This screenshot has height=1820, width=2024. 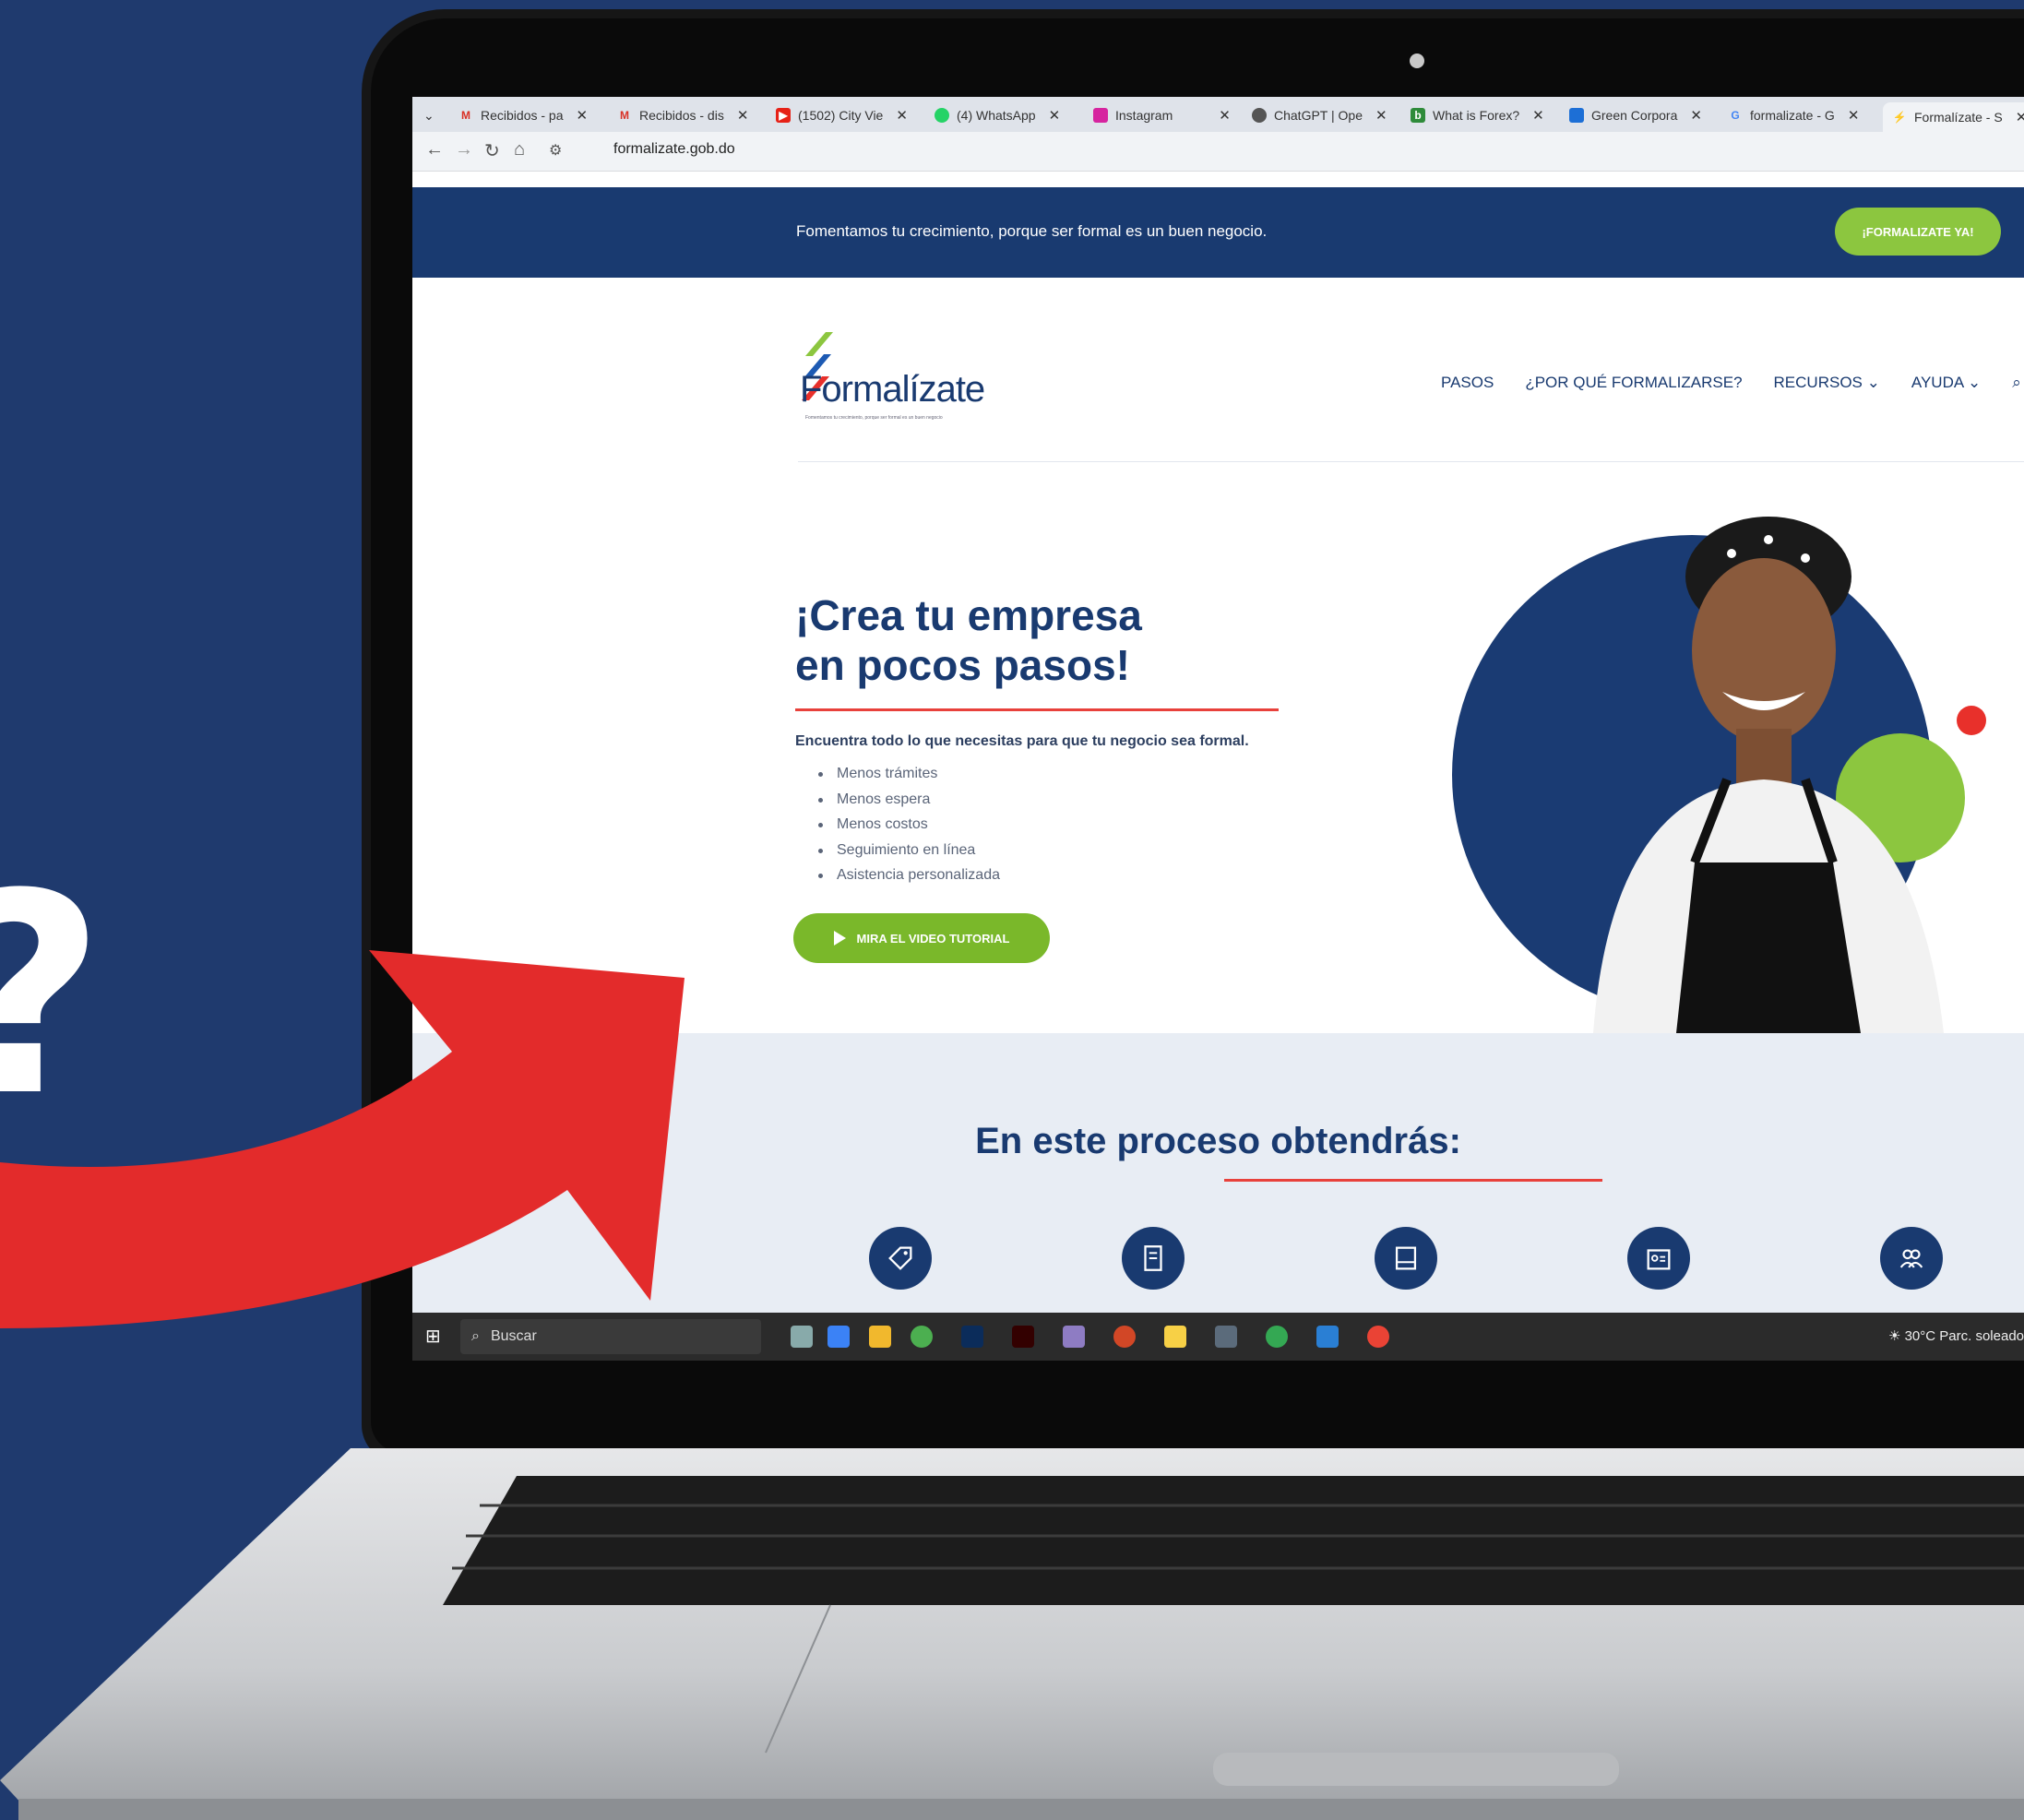 What do you see at coordinates (942, 115) in the screenshot?
I see `whatsapp-icon` at bounding box center [942, 115].